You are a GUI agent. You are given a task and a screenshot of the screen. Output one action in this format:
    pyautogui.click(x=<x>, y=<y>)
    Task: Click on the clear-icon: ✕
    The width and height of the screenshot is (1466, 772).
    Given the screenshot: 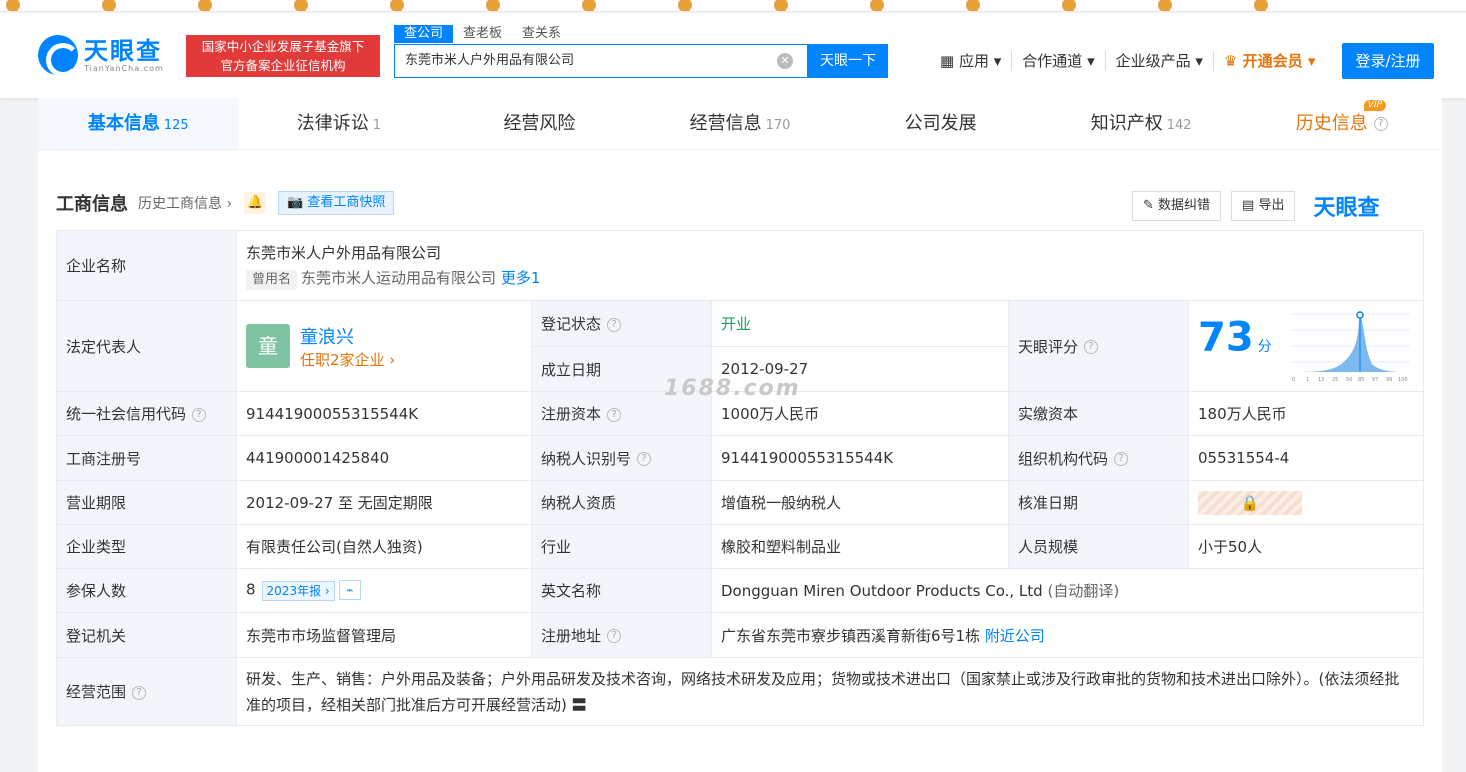 What is the action you would take?
    pyautogui.click(x=785, y=61)
    